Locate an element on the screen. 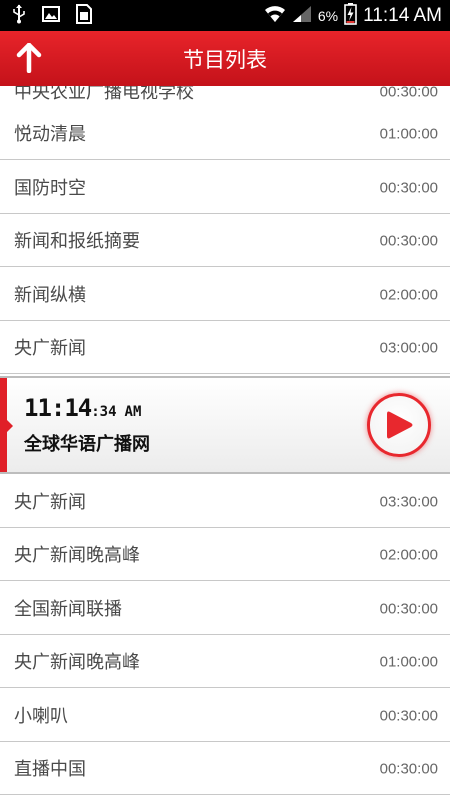 The image size is (450, 800). clock-hours-minutes: 11:14 is located at coordinates (58, 408).